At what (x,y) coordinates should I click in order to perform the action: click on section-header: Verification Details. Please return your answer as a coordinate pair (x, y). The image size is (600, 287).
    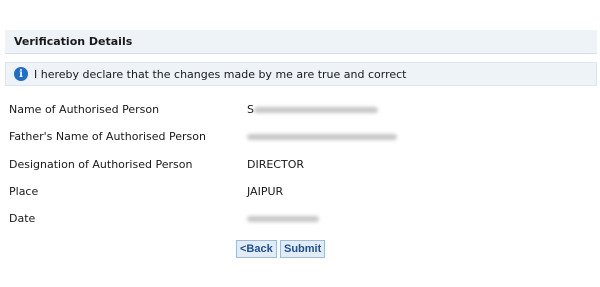
    Looking at the image, I should click on (301, 42).